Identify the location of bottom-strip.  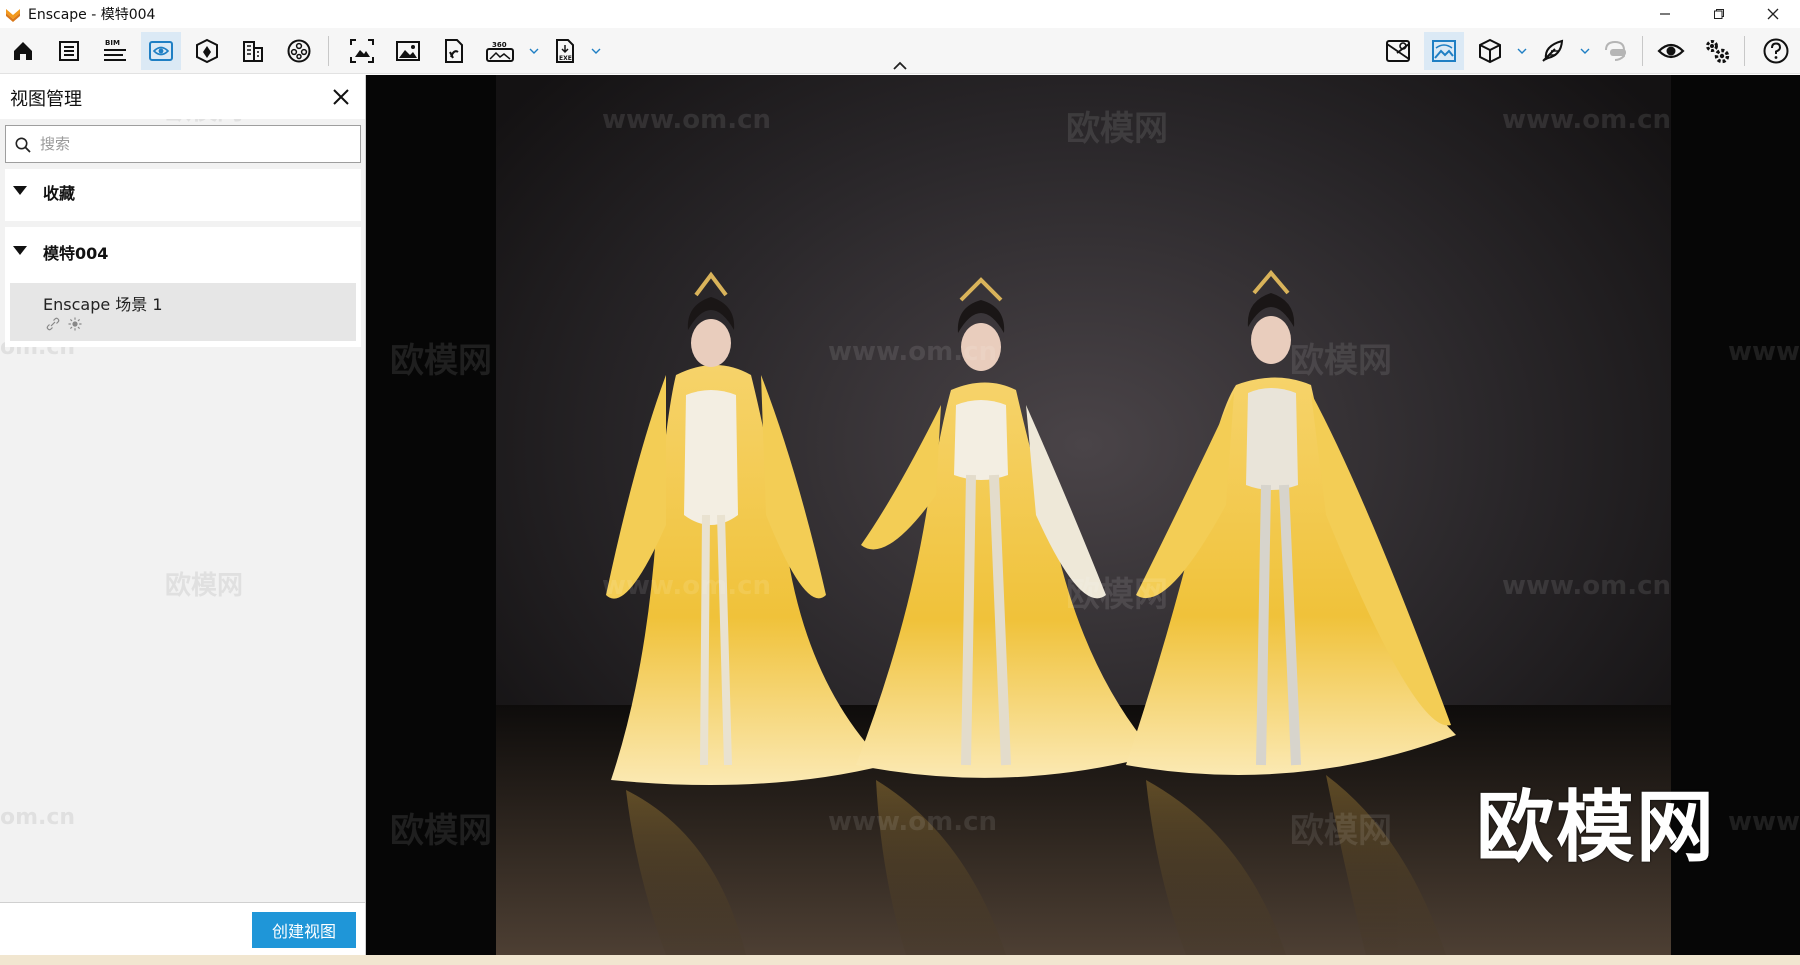
(900, 960).